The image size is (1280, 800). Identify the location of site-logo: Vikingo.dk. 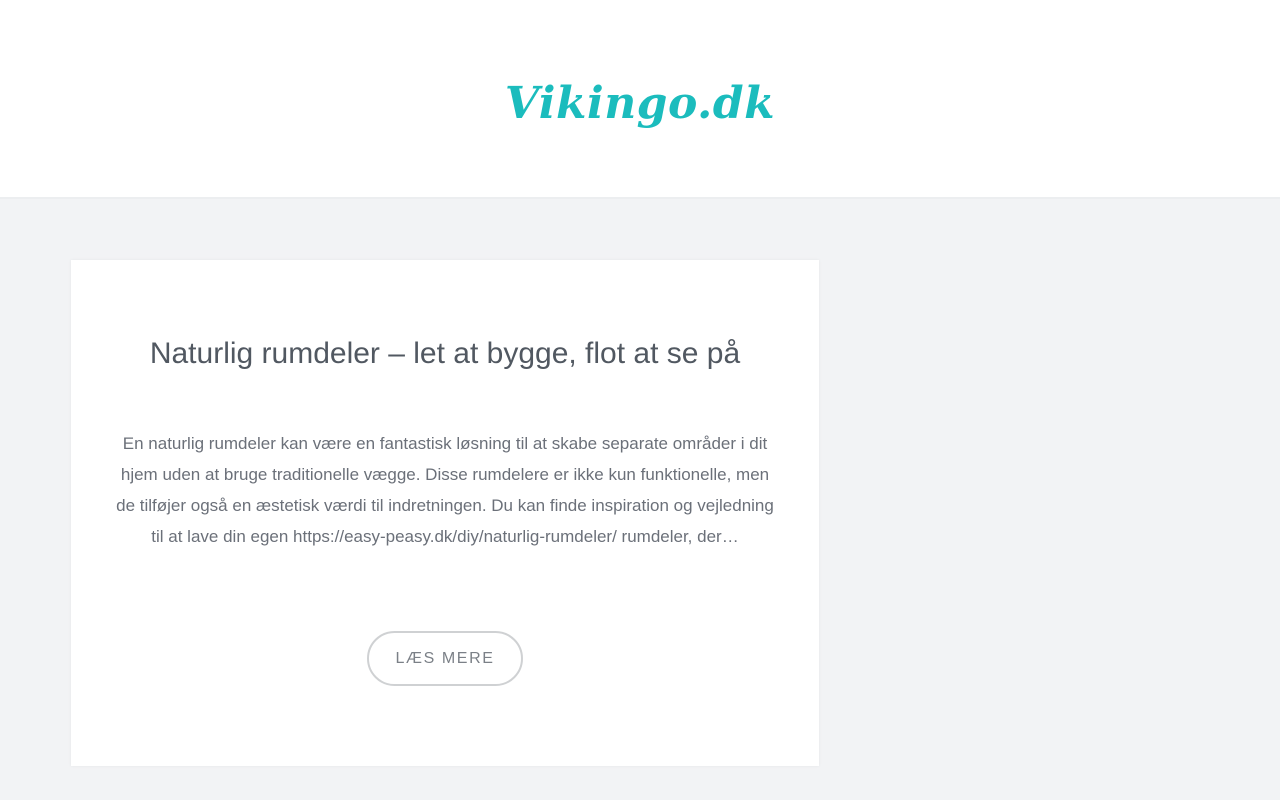
(640, 104).